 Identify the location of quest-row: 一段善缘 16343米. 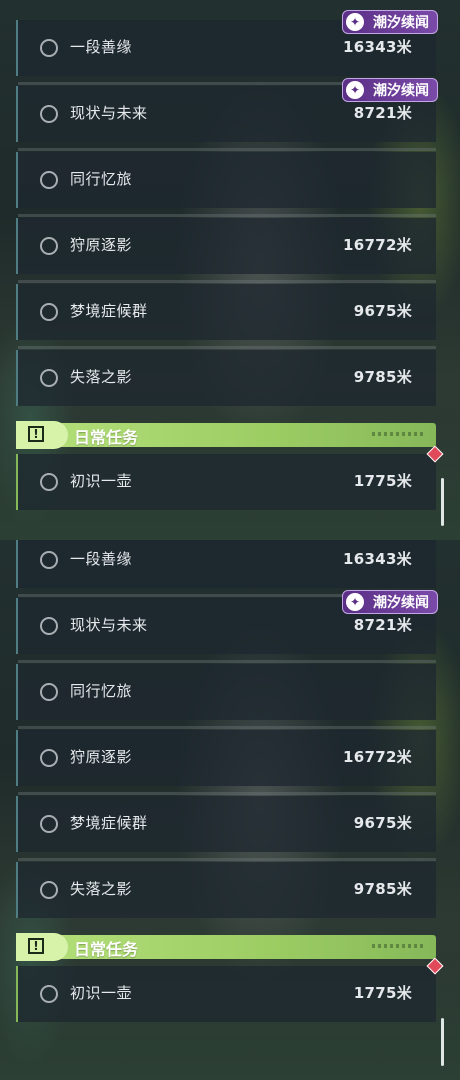
(226, 564).